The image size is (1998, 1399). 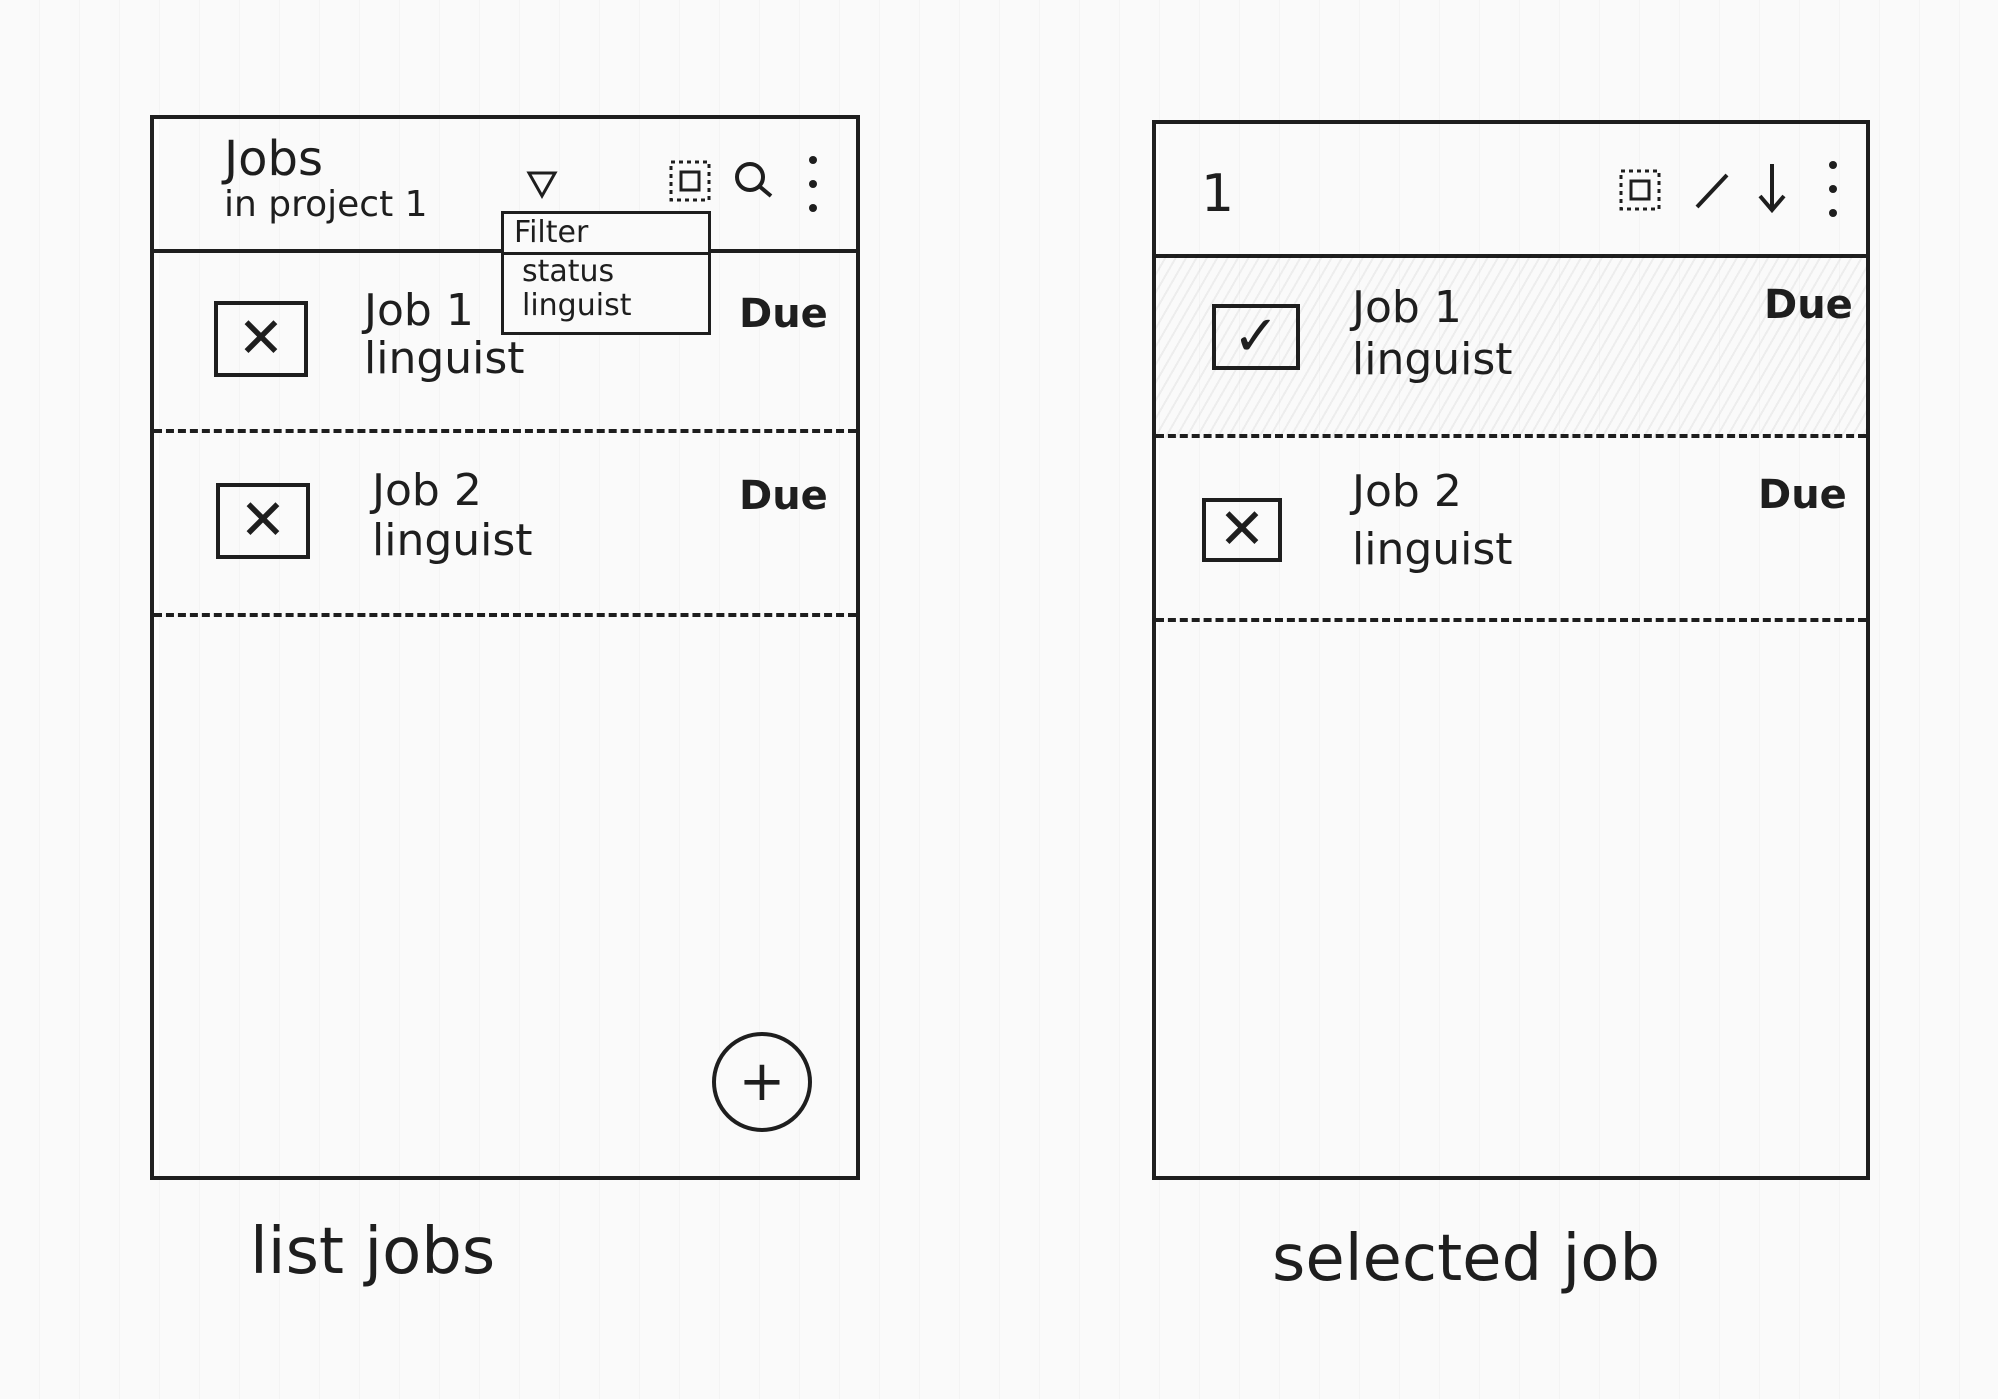 I want to click on search-icon, so click(x=754, y=181).